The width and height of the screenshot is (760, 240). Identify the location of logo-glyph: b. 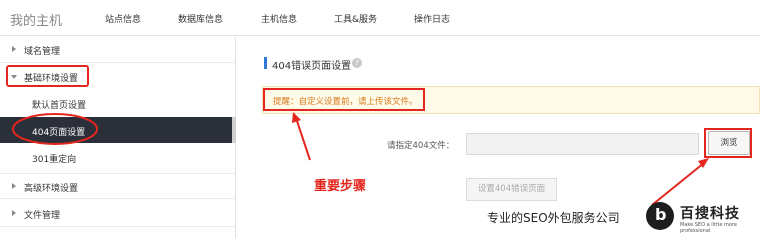
(661, 214).